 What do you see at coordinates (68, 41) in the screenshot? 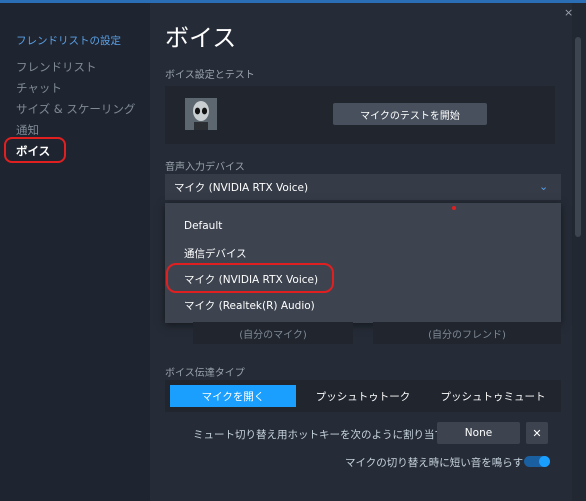
I see `sidebar-heading: フレンドリストの設定` at bounding box center [68, 41].